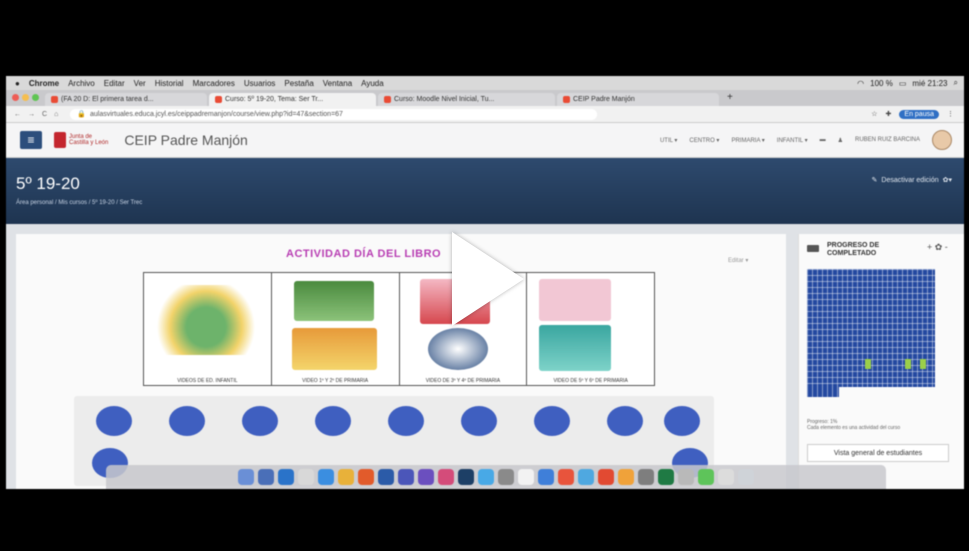  I want to click on page-title: 5º 19-20, so click(48, 183).